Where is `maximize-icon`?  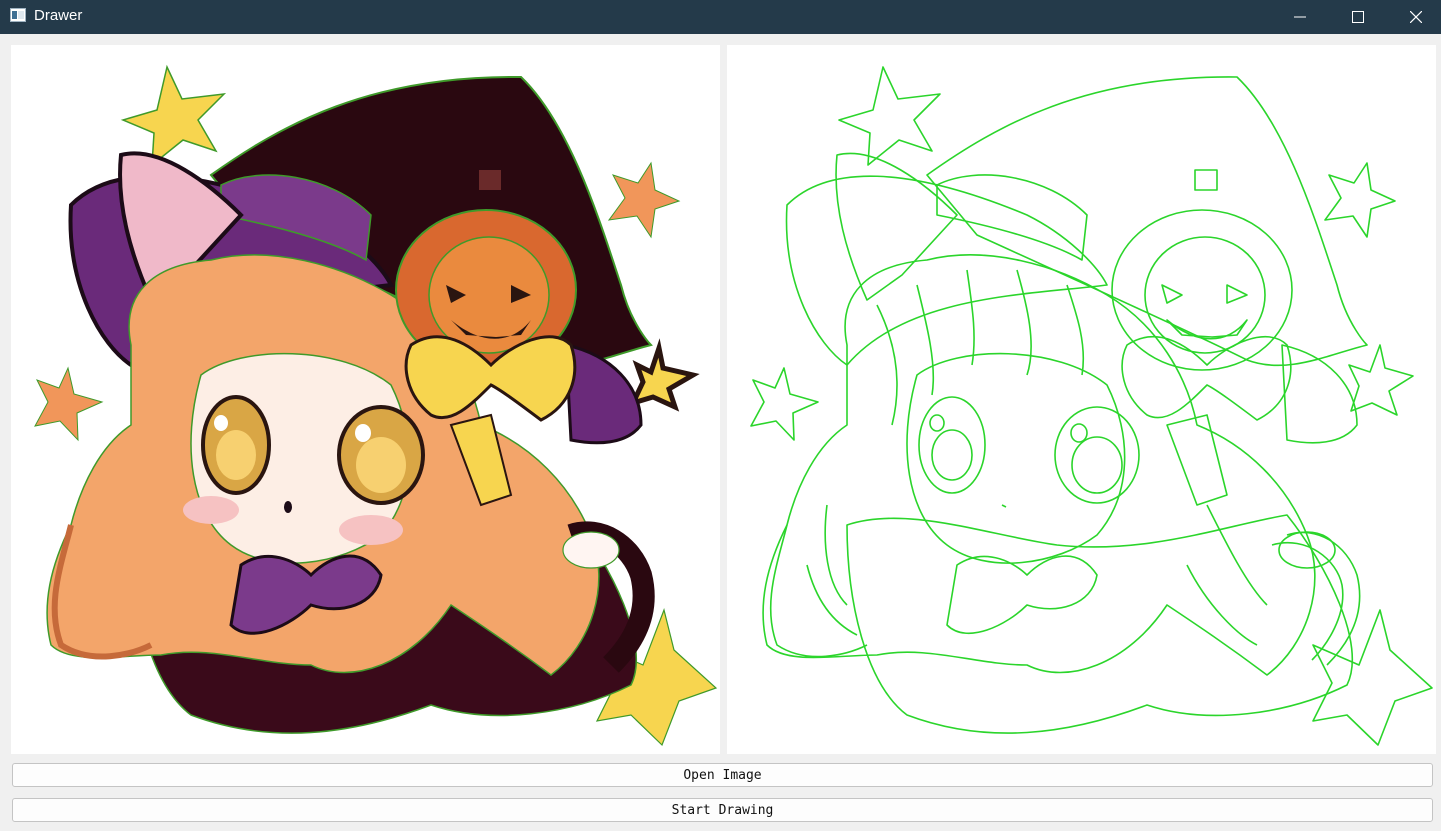 maximize-icon is located at coordinates (1358, 17).